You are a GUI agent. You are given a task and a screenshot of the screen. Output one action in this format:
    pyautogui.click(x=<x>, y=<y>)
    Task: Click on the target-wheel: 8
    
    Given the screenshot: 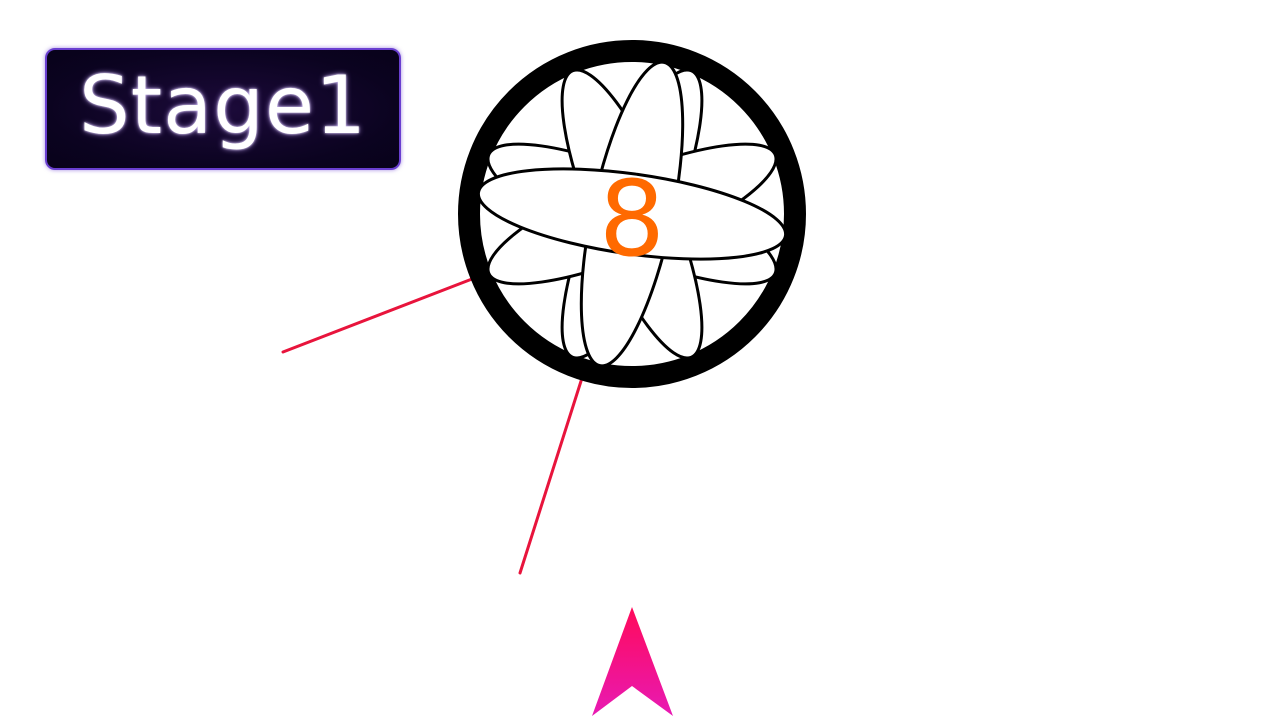 What is the action you would take?
    pyautogui.click(x=632, y=214)
    